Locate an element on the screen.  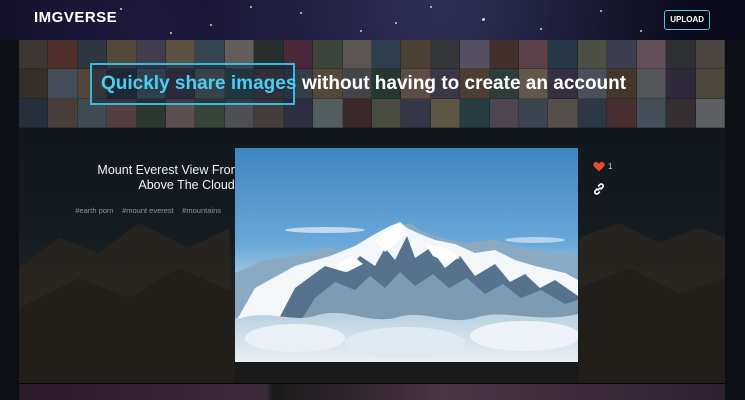
share-link-button is located at coordinates (599, 191).